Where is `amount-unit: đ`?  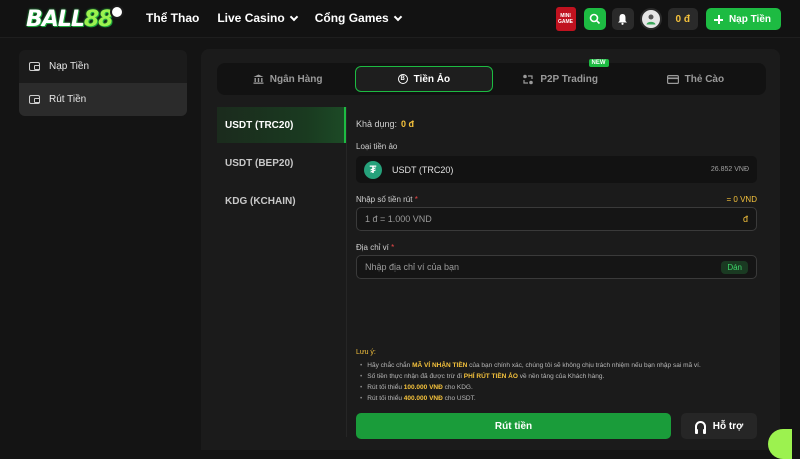 amount-unit: đ is located at coordinates (745, 219).